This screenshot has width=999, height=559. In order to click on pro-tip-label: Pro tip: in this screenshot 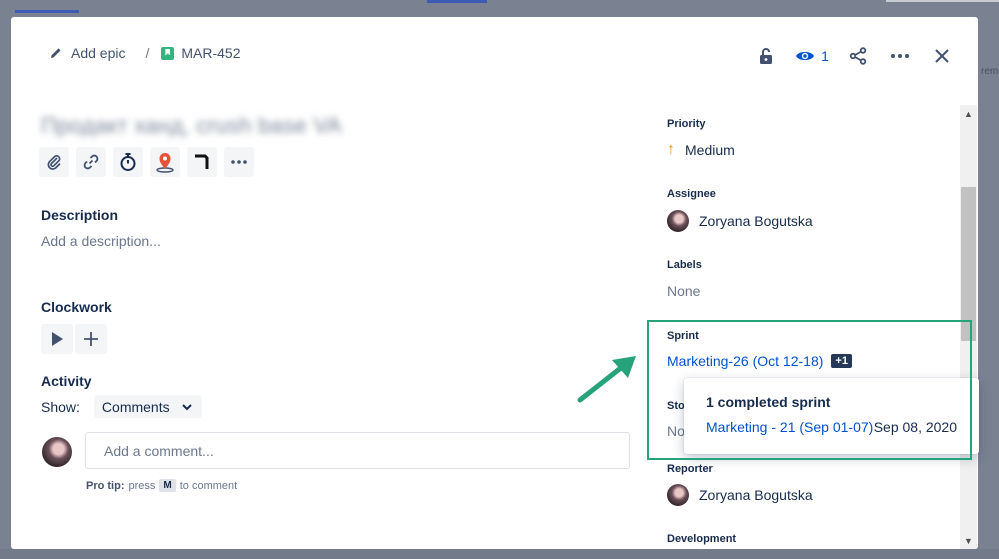, I will do `click(105, 485)`.